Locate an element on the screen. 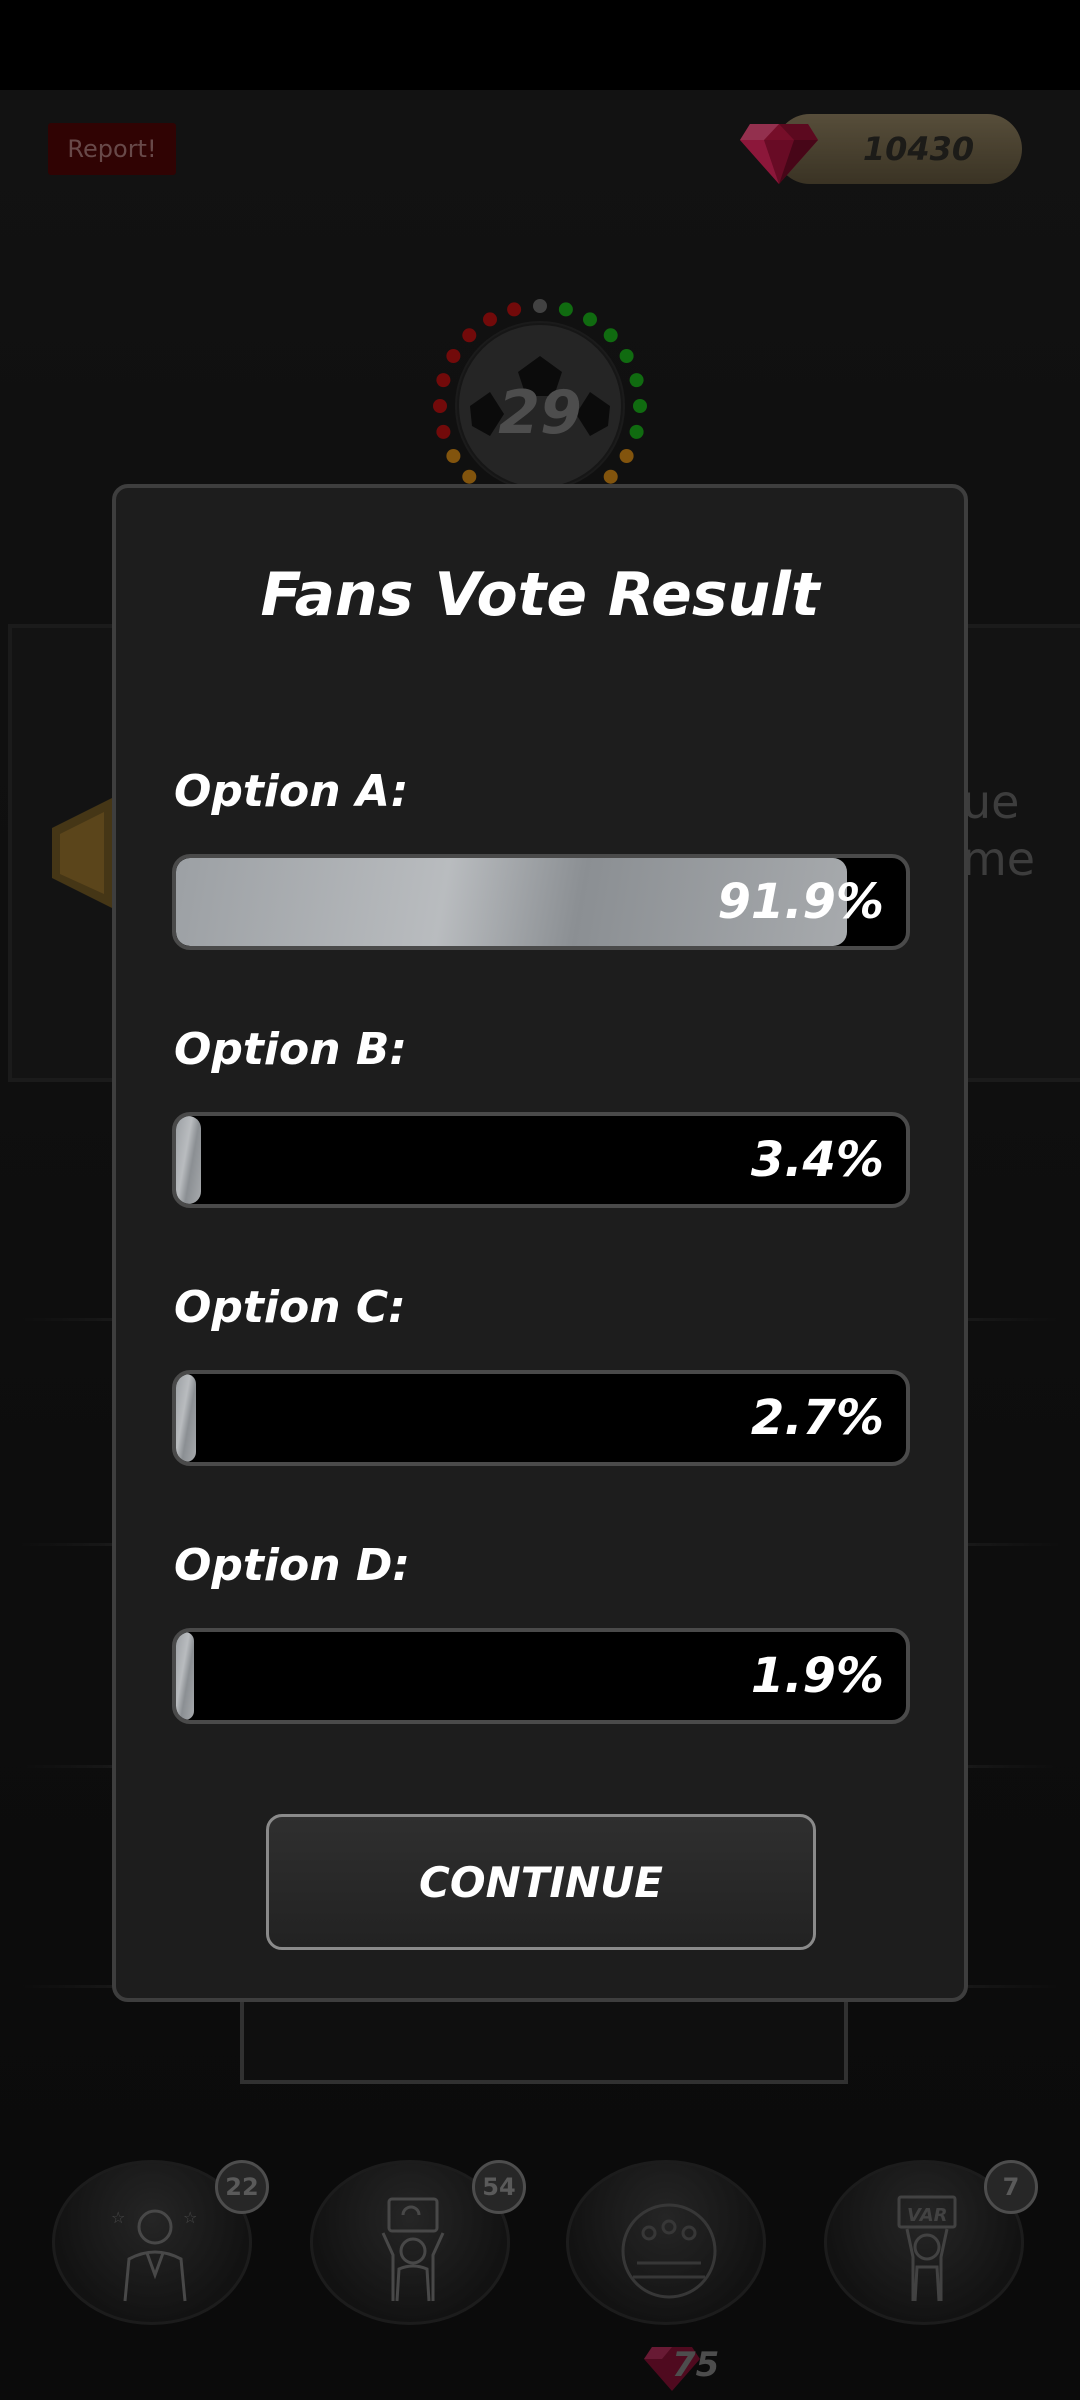  continue-button: CONTINUE is located at coordinates (541, 1882).